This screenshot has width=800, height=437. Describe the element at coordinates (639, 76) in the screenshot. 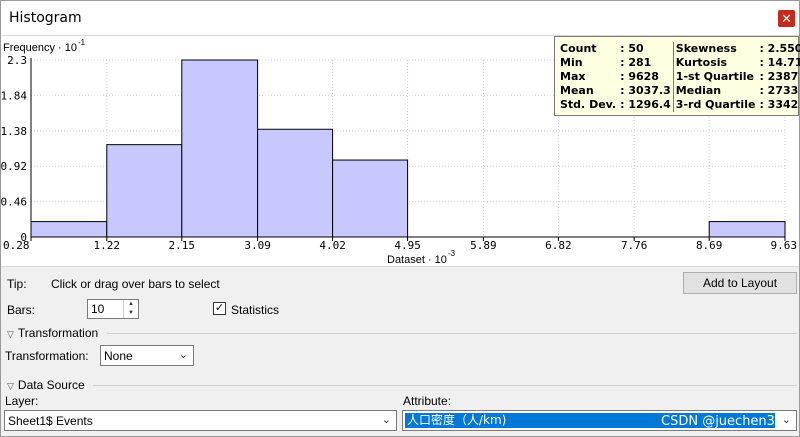

I see `stat-value: : 9628` at that location.